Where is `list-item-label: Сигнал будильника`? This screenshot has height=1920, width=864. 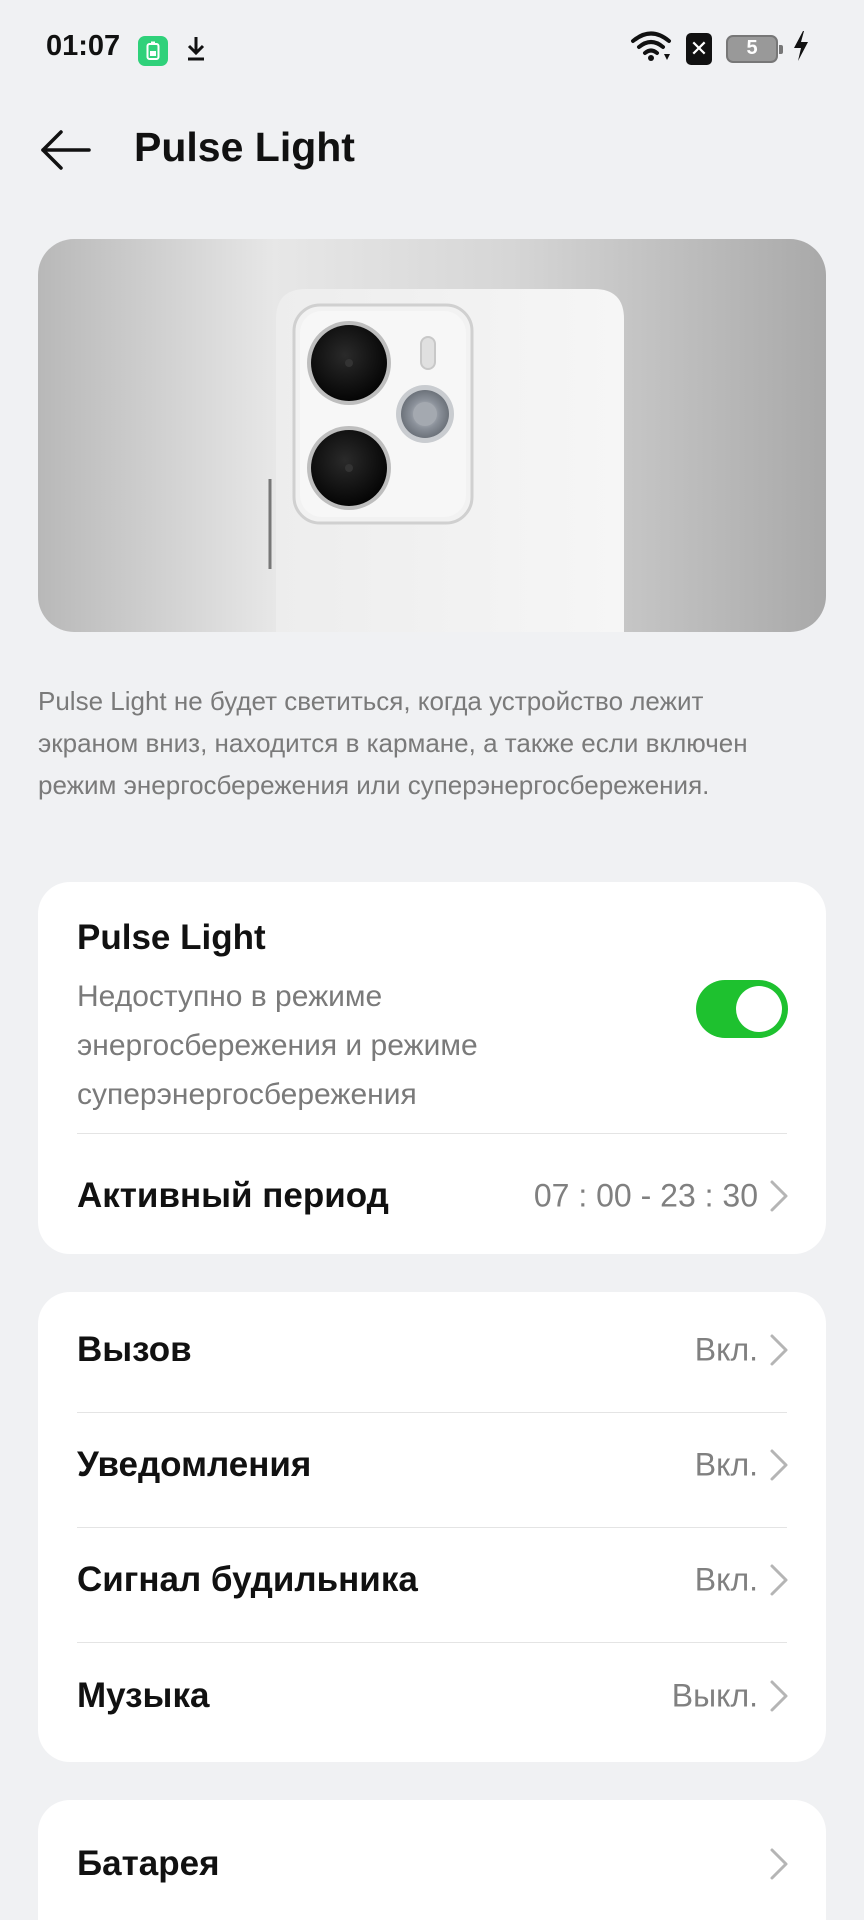 list-item-label: Сигнал будильника is located at coordinates (247, 1579).